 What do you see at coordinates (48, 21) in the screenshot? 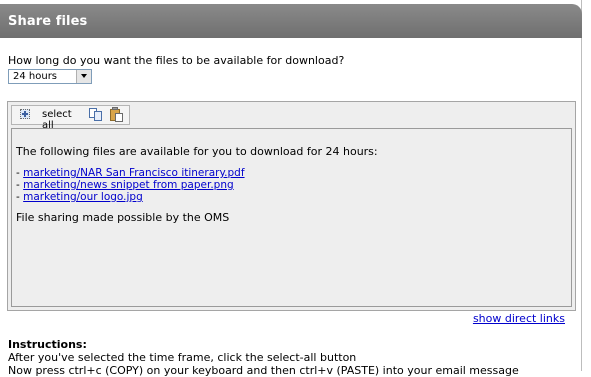
I see `panel-title: Share files` at bounding box center [48, 21].